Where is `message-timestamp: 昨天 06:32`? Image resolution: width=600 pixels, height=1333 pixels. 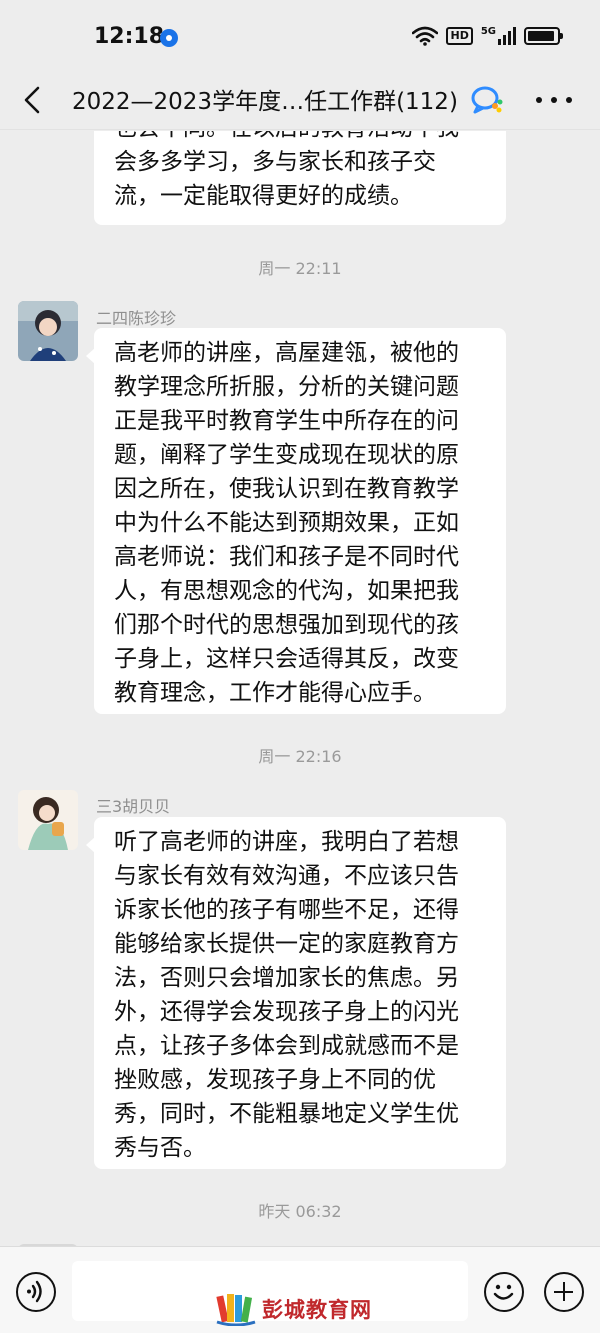
message-timestamp: 昨天 06:32 is located at coordinates (300, 1211).